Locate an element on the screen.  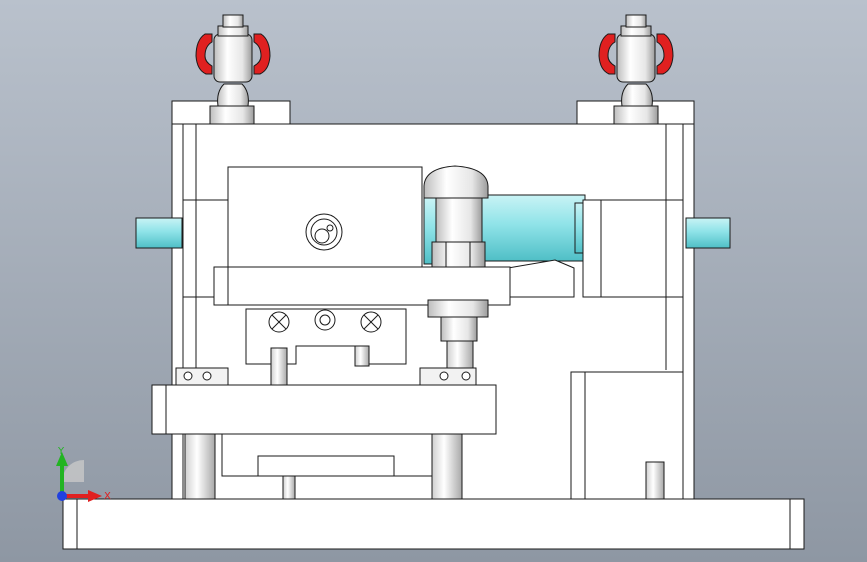
pressure-plate is located at coordinates (362, 286).